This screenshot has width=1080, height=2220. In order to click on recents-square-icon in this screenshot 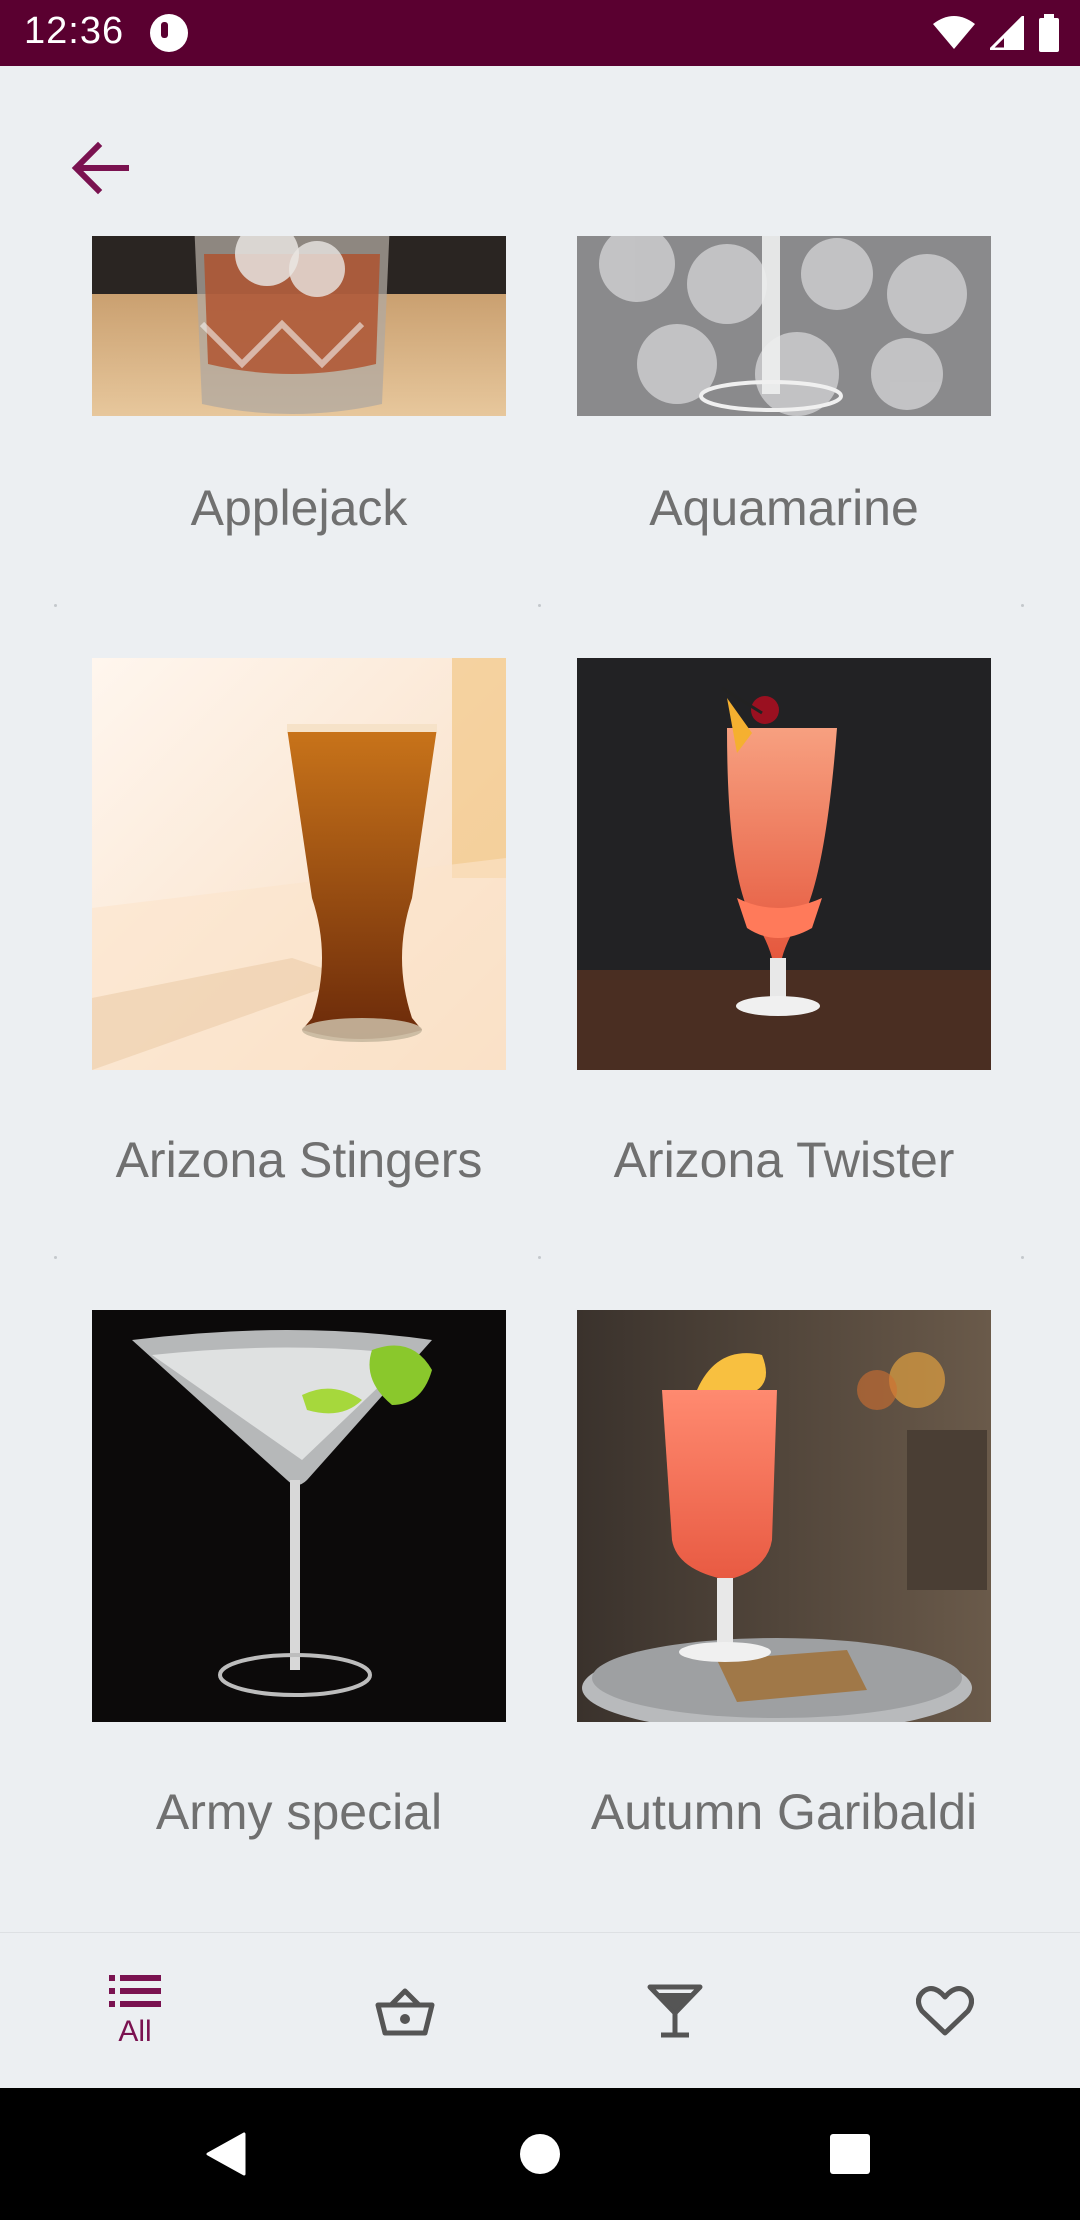, I will do `click(850, 2154)`.